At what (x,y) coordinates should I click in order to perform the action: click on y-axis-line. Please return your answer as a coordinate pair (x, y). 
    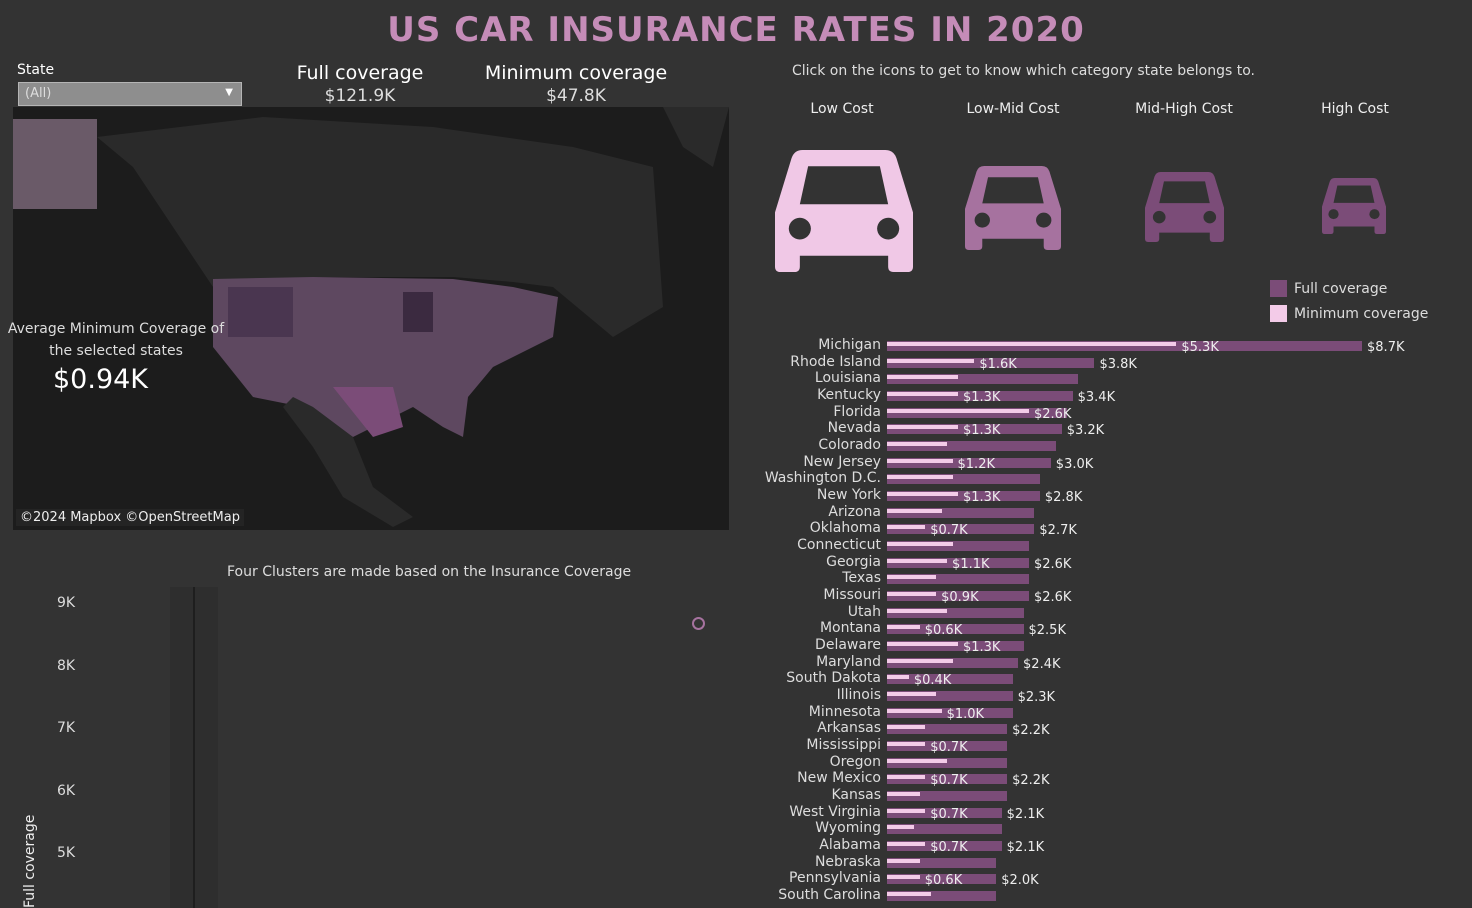
    Looking at the image, I should click on (194, 747).